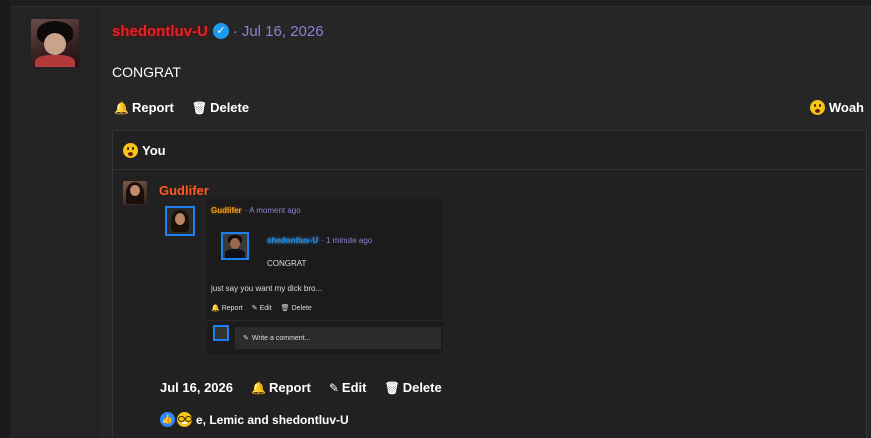 This screenshot has width=871, height=438. Describe the element at coordinates (347, 240) in the screenshot. I see `nested-time: · 1 minute ago` at that location.